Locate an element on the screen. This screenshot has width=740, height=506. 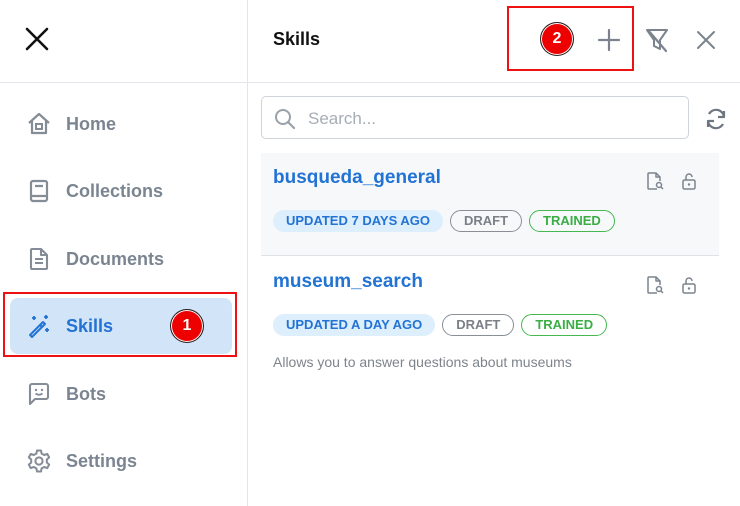
filter-off-icon is located at coordinates (657, 40).